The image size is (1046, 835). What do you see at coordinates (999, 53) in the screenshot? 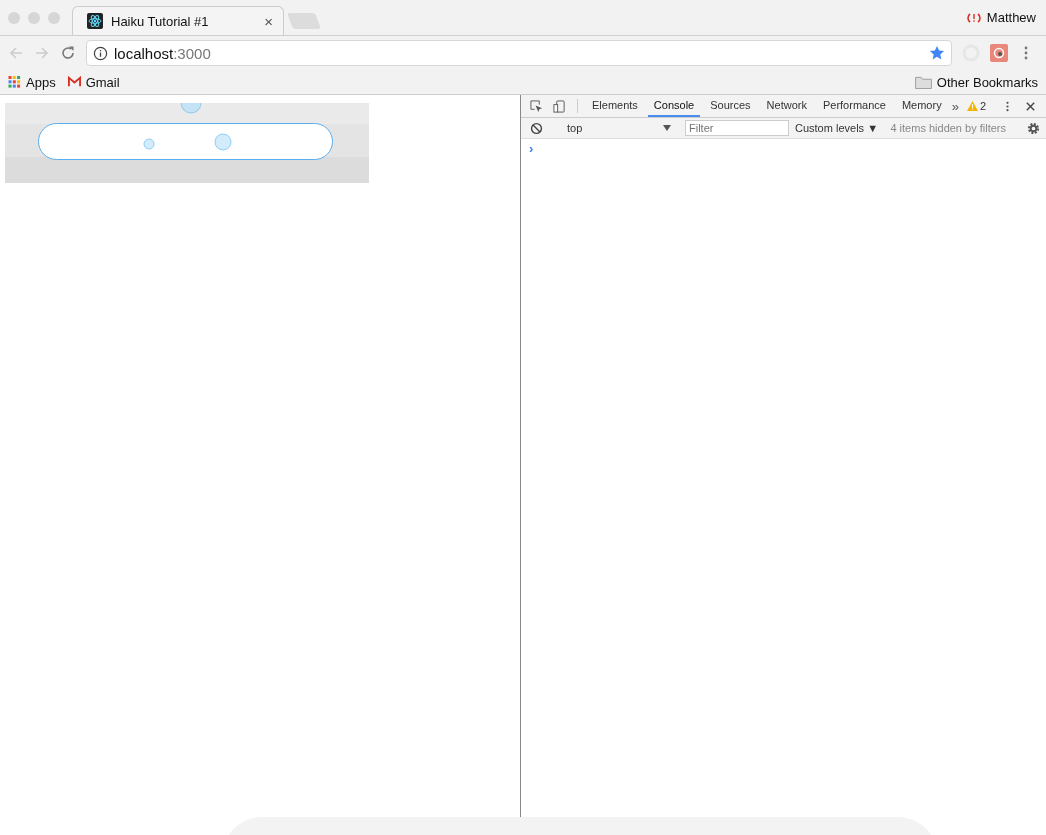
I see `extension-icon` at bounding box center [999, 53].